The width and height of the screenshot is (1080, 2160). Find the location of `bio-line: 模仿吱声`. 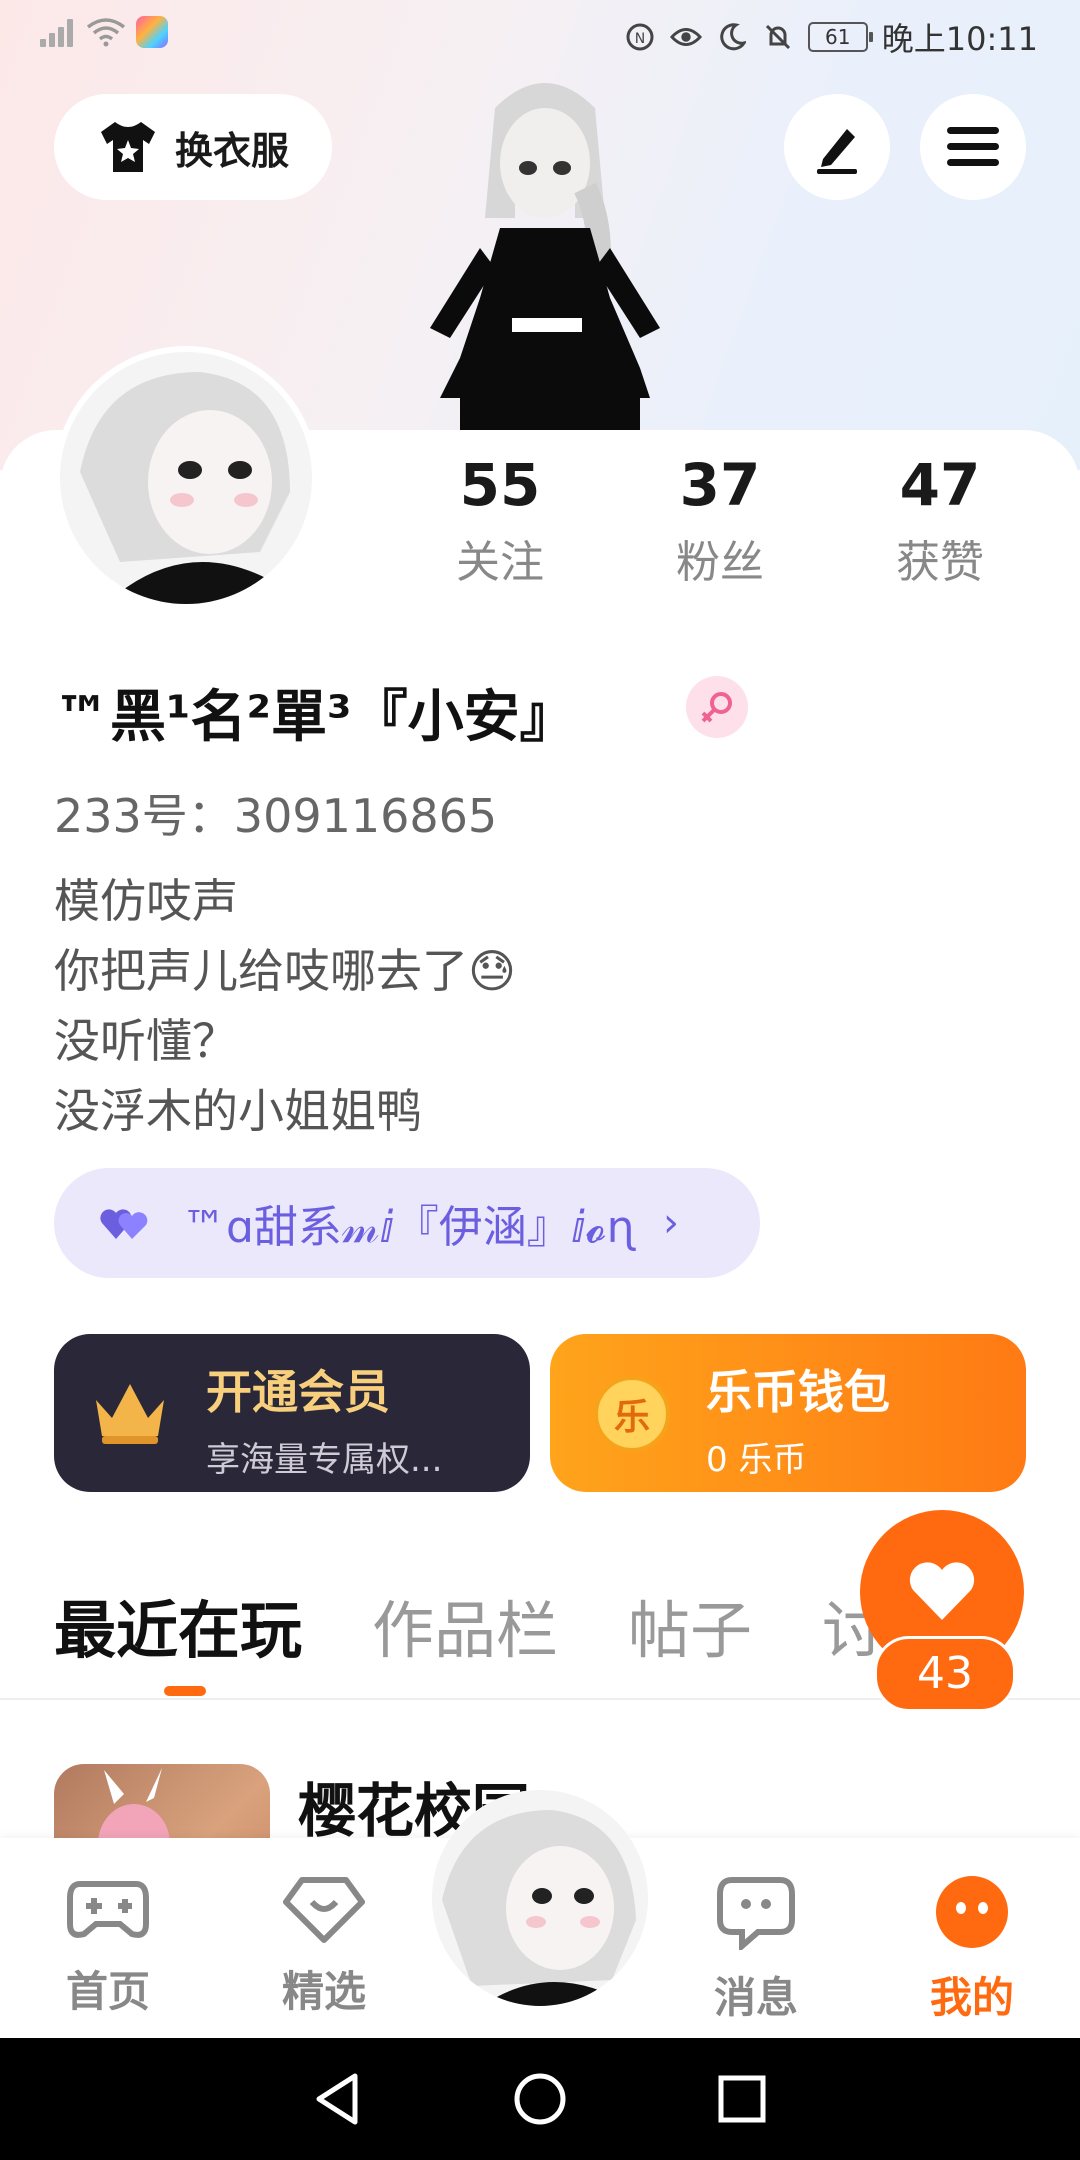

bio-line: 模仿吱声 is located at coordinates (146, 901).